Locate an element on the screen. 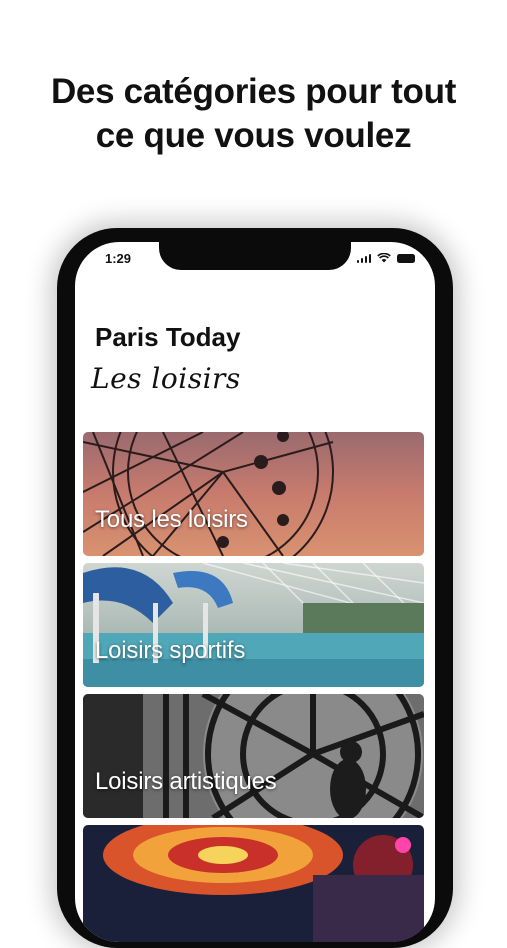  status-icons is located at coordinates (385, 258).